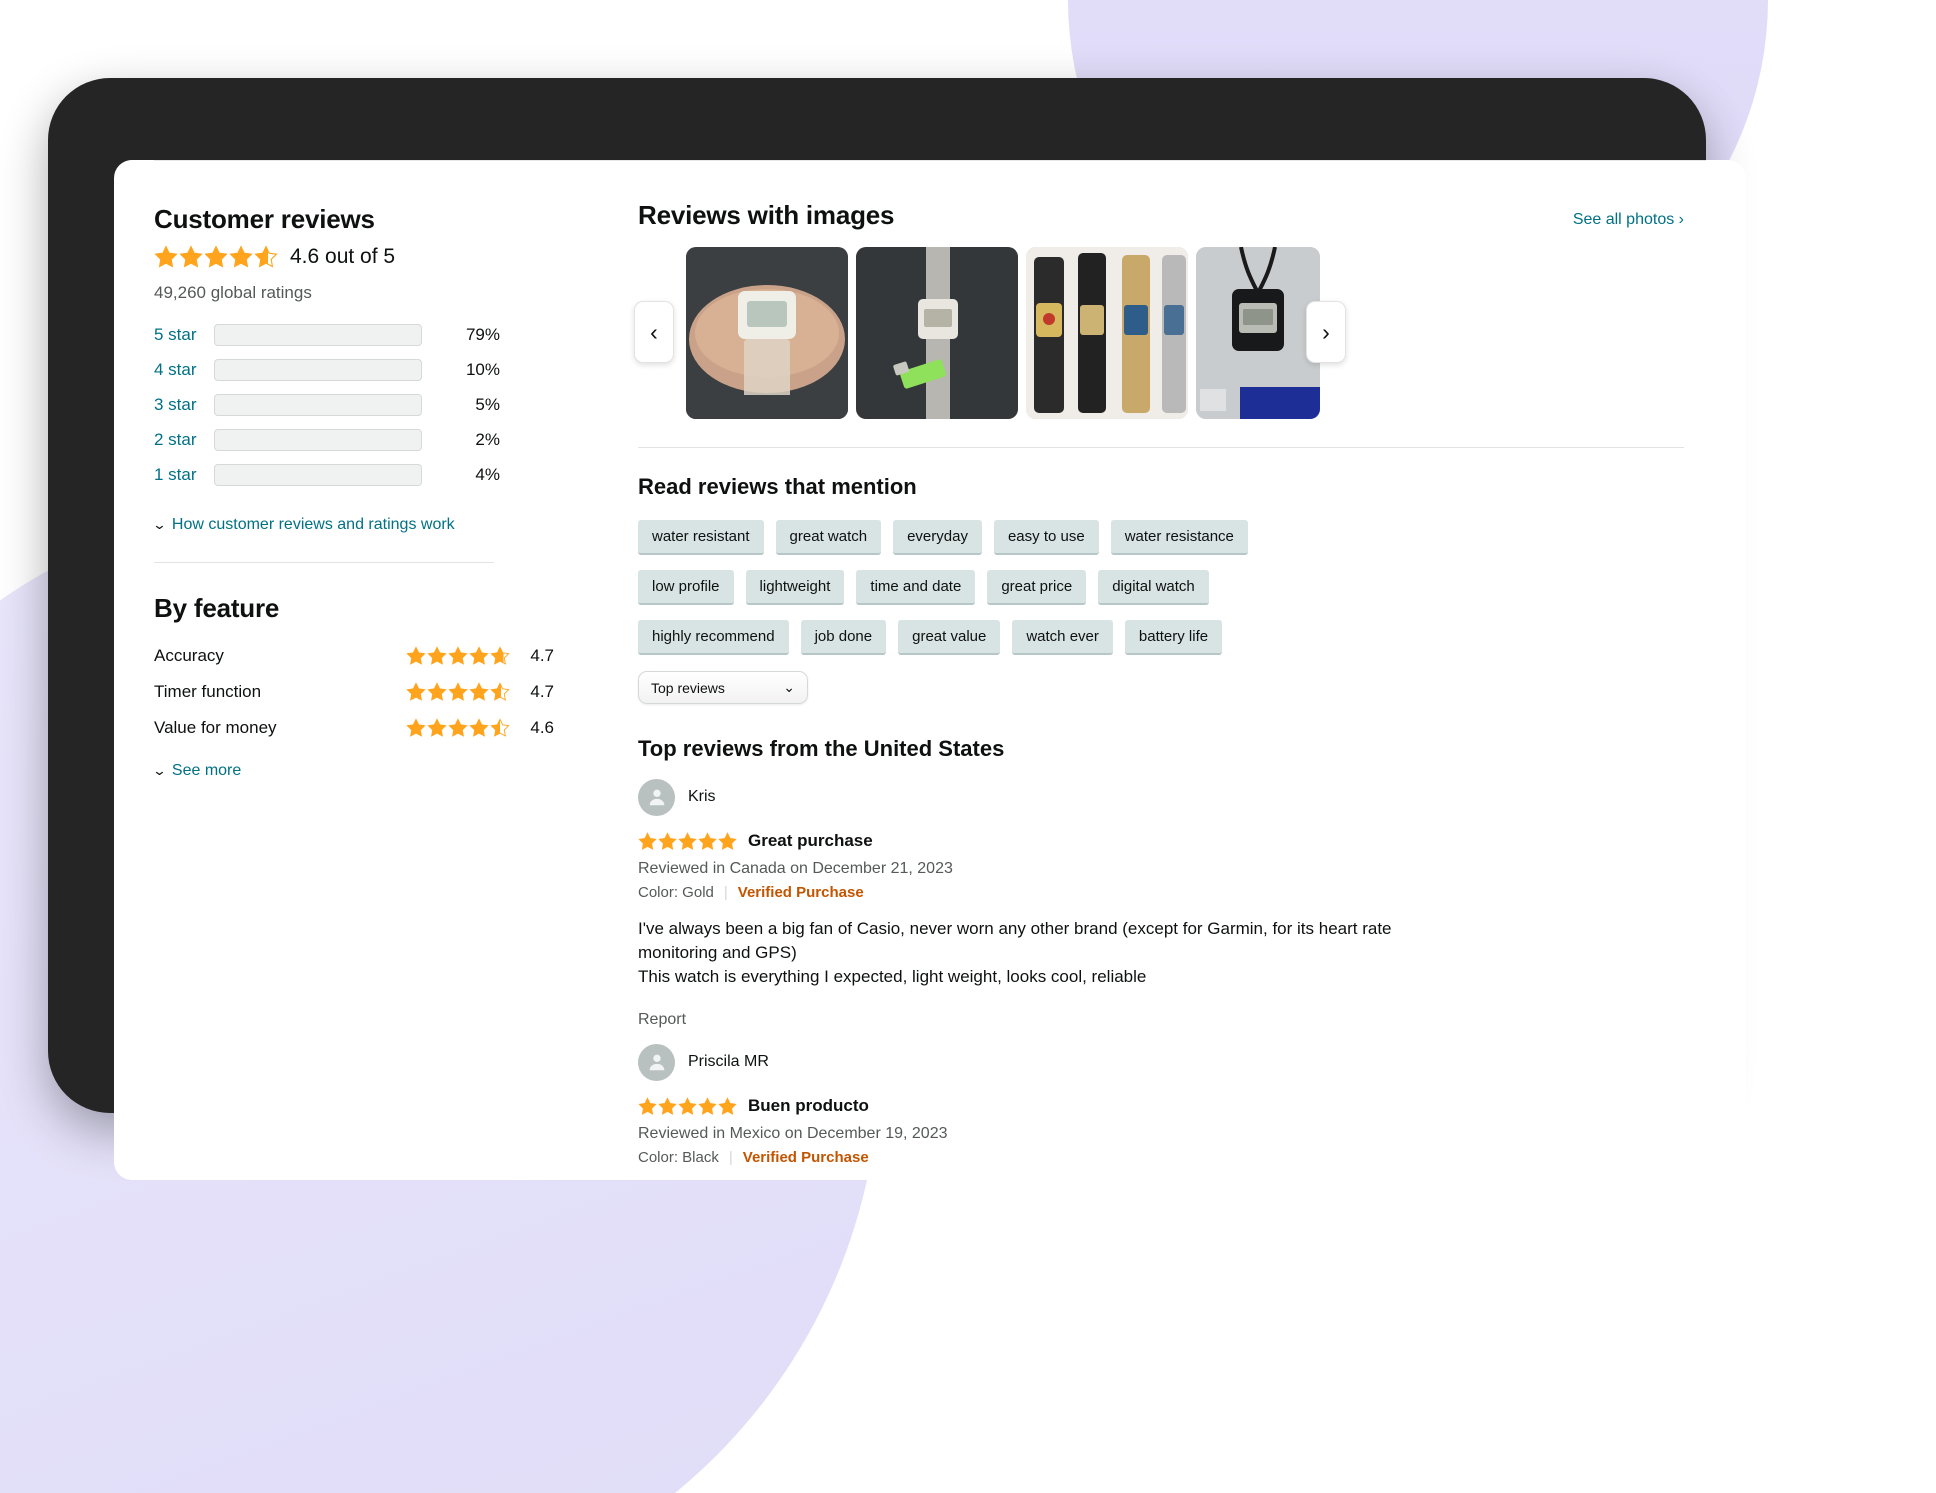 The width and height of the screenshot is (1936, 1493). I want to click on see-more-features-link: ⌄ See more, so click(353, 771).